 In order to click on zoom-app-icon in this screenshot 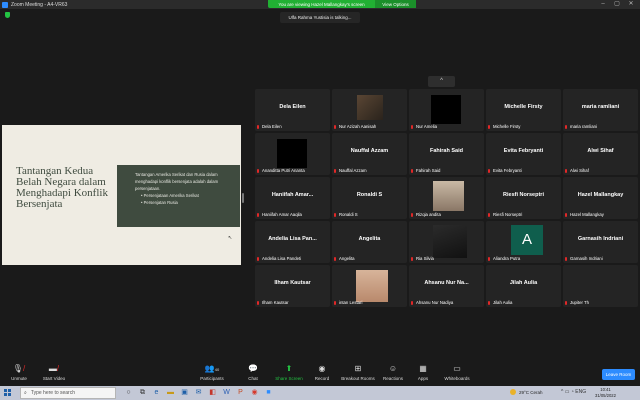, I will do `click(5, 4)`.